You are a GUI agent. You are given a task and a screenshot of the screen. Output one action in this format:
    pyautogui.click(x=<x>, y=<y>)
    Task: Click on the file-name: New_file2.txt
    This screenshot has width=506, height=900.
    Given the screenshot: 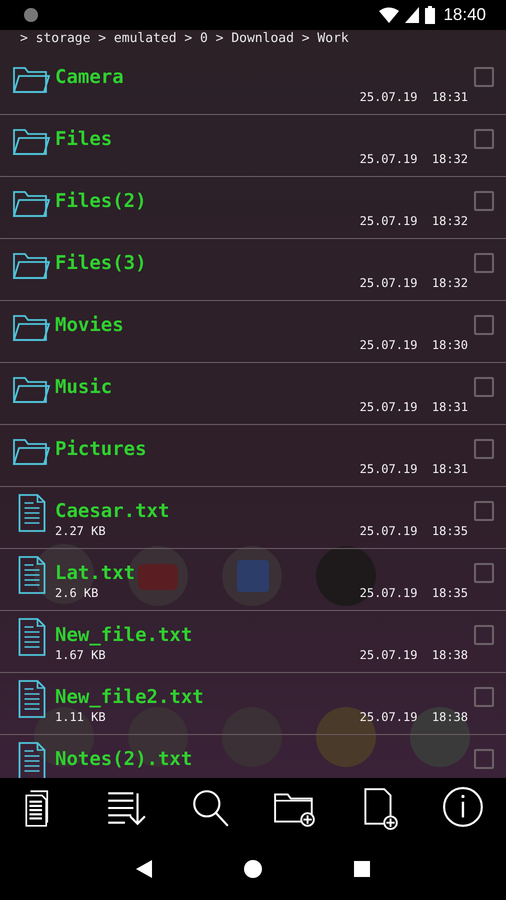 What is the action you would take?
    pyautogui.click(x=129, y=697)
    